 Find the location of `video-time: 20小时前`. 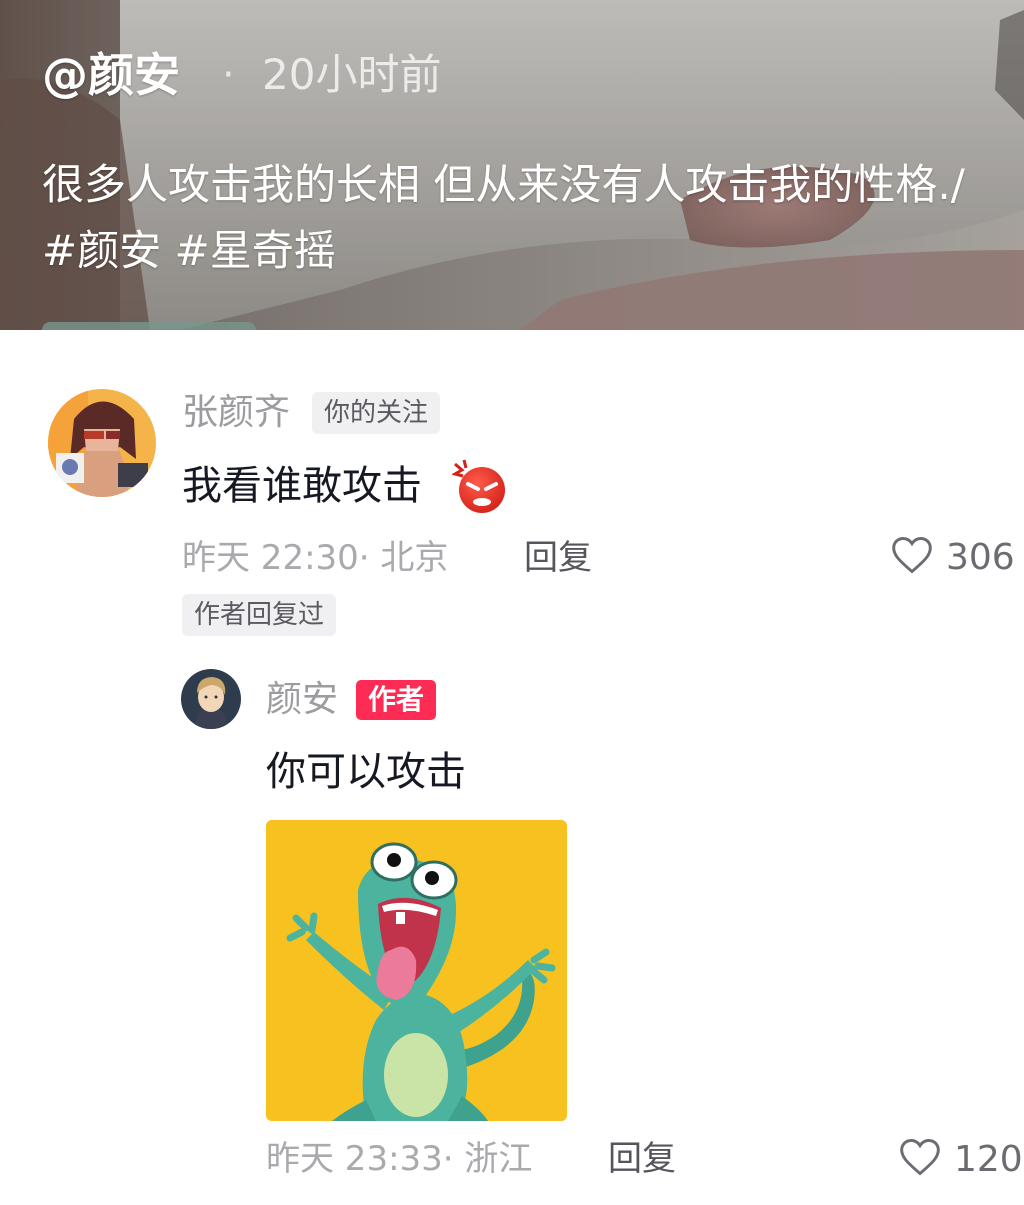

video-time: 20小时前 is located at coordinates (352, 74).